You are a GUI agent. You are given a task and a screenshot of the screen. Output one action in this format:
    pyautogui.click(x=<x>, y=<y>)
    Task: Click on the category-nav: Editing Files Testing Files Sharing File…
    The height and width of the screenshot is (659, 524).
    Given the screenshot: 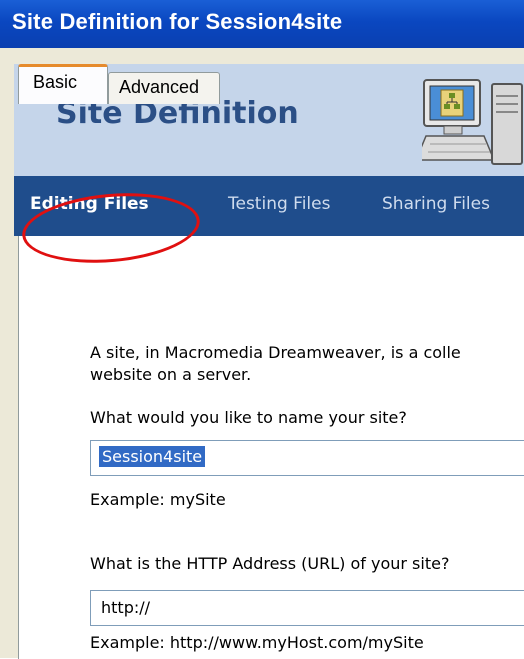 What is the action you would take?
    pyautogui.click(x=269, y=206)
    